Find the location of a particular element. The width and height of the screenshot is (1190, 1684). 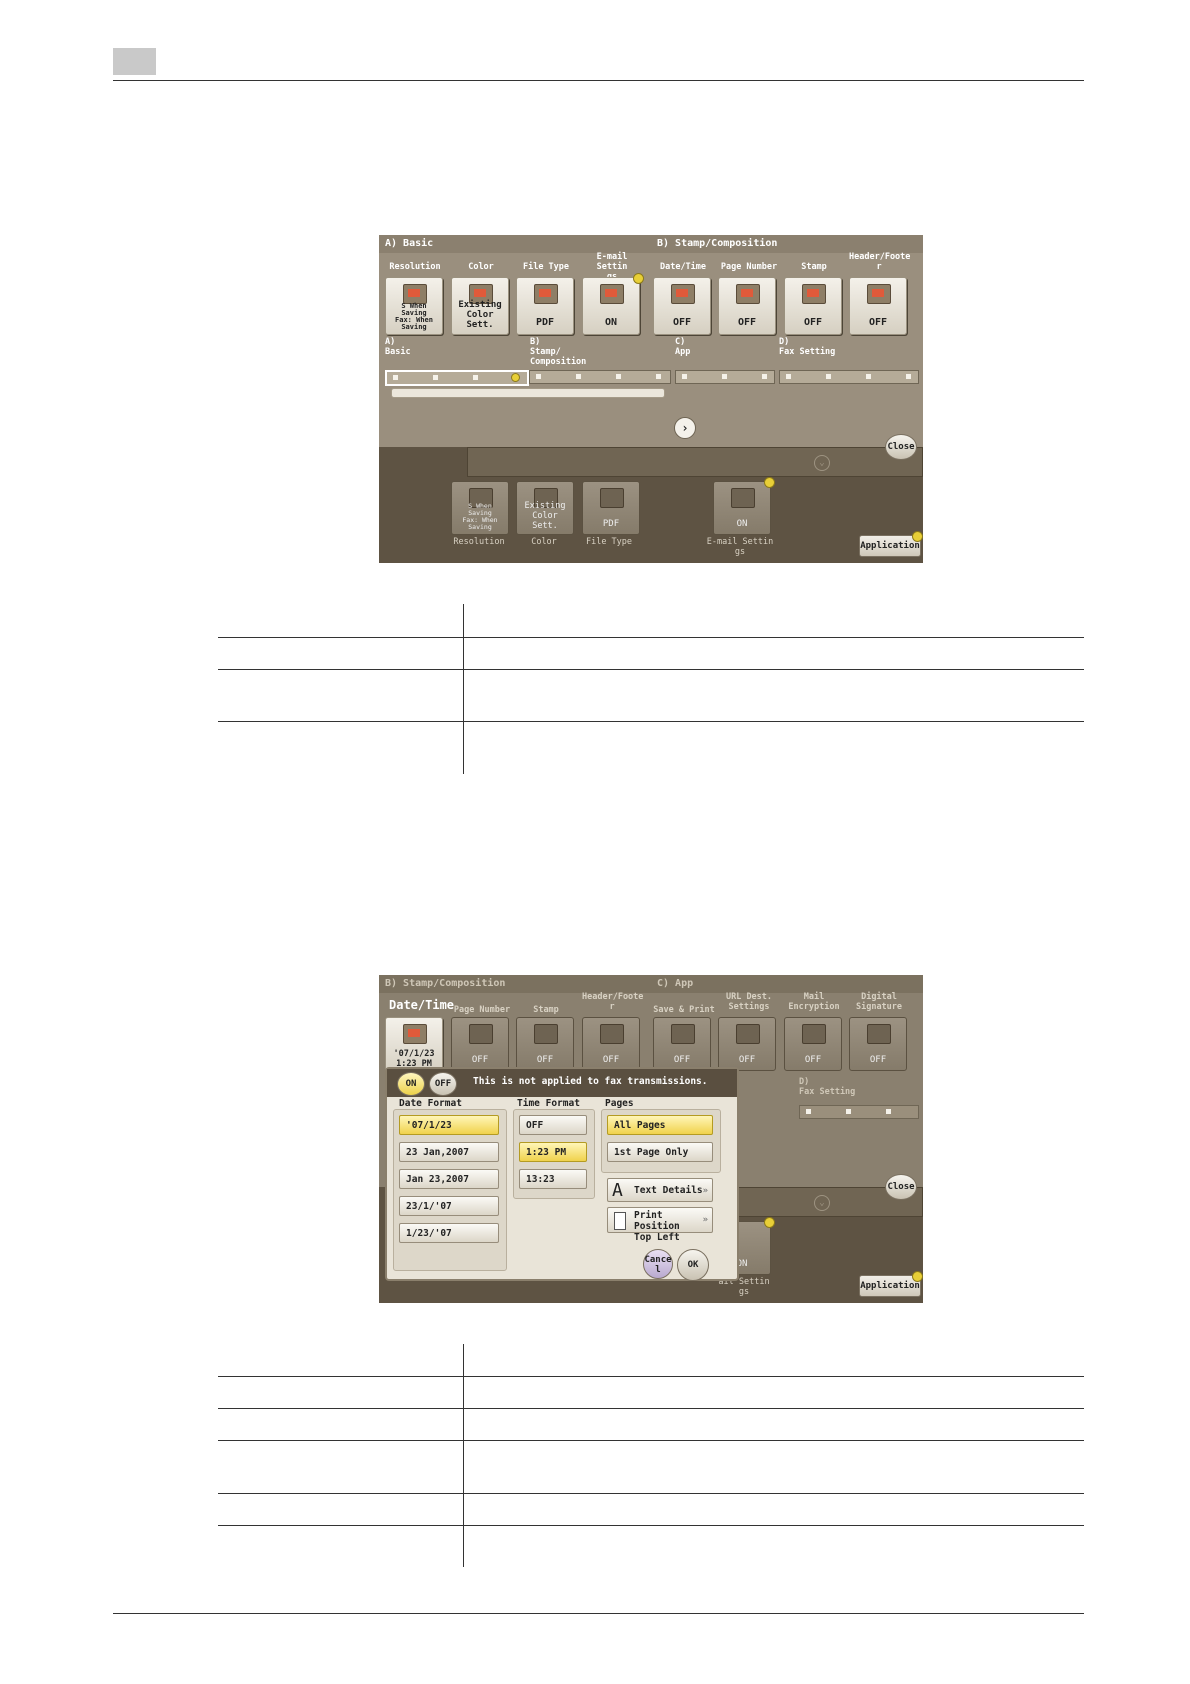

save-print-button: OFF is located at coordinates (682, 1044).